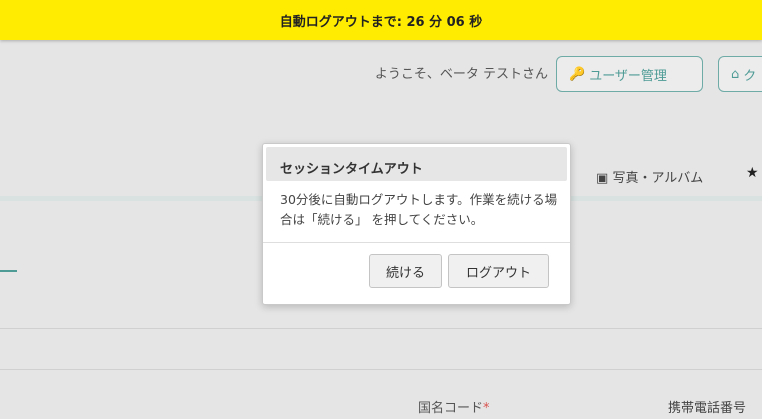 The width and height of the screenshot is (762, 419). What do you see at coordinates (577, 74) in the screenshot?
I see `key-icon: 🔑` at bounding box center [577, 74].